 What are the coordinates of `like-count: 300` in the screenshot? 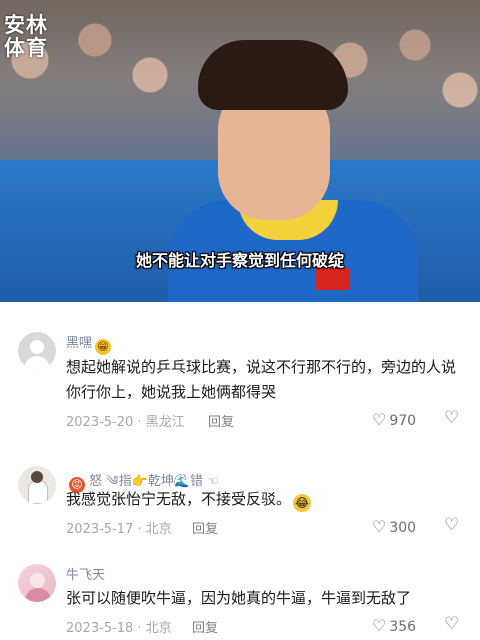 It's located at (403, 528).